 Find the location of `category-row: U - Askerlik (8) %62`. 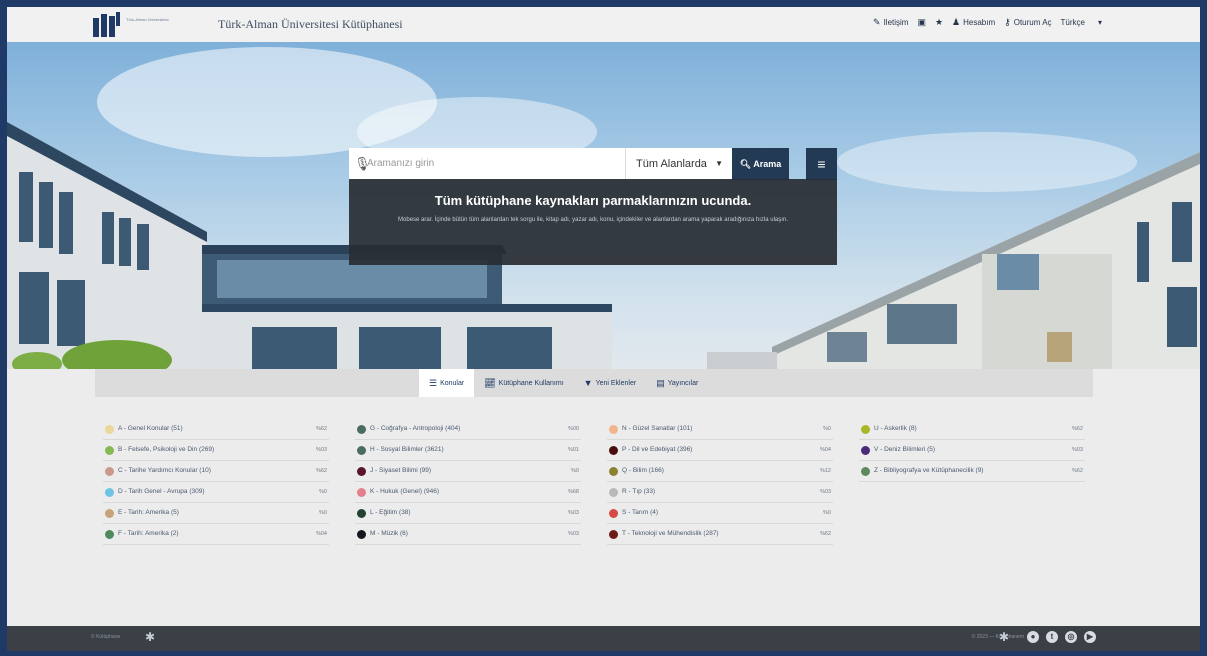

category-row: U - Askerlik (8) %62 is located at coordinates (972, 429).